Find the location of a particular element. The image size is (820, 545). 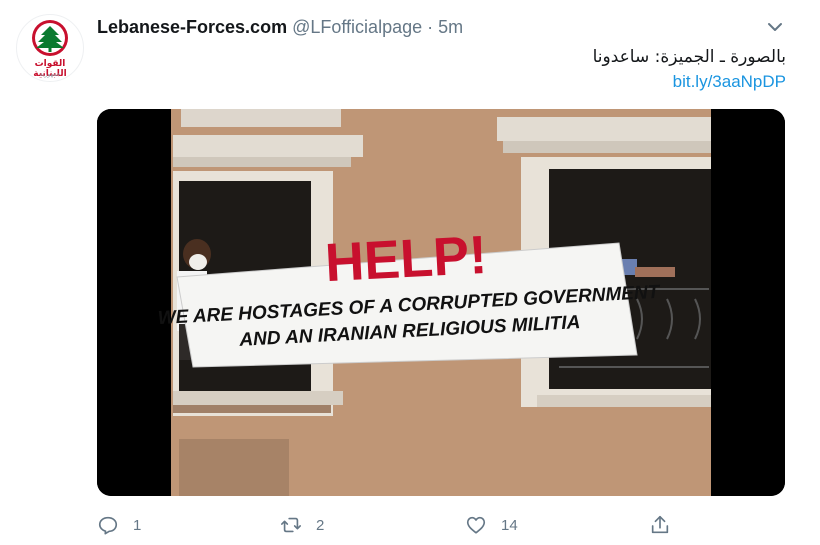

heart-icon is located at coordinates (476, 525).